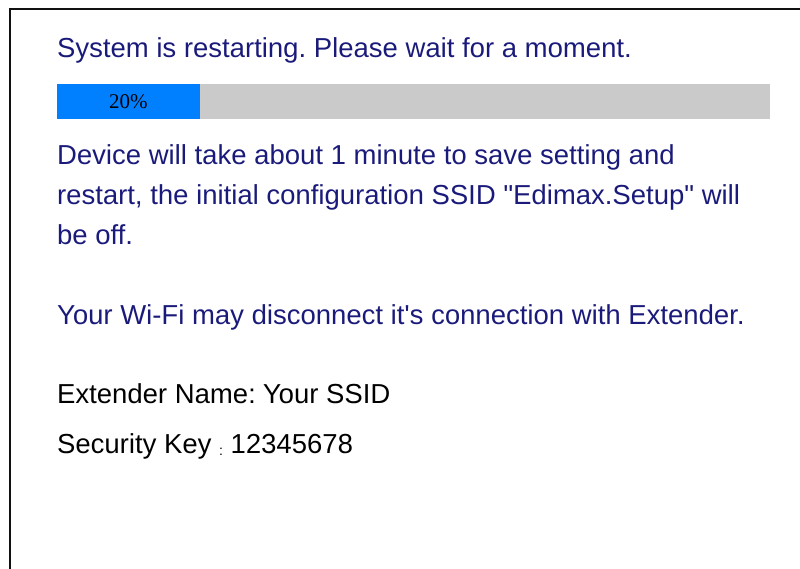 This screenshot has height=569, width=800. What do you see at coordinates (223, 394) in the screenshot?
I see `detail-text: Extender Name: Your SSID` at bounding box center [223, 394].